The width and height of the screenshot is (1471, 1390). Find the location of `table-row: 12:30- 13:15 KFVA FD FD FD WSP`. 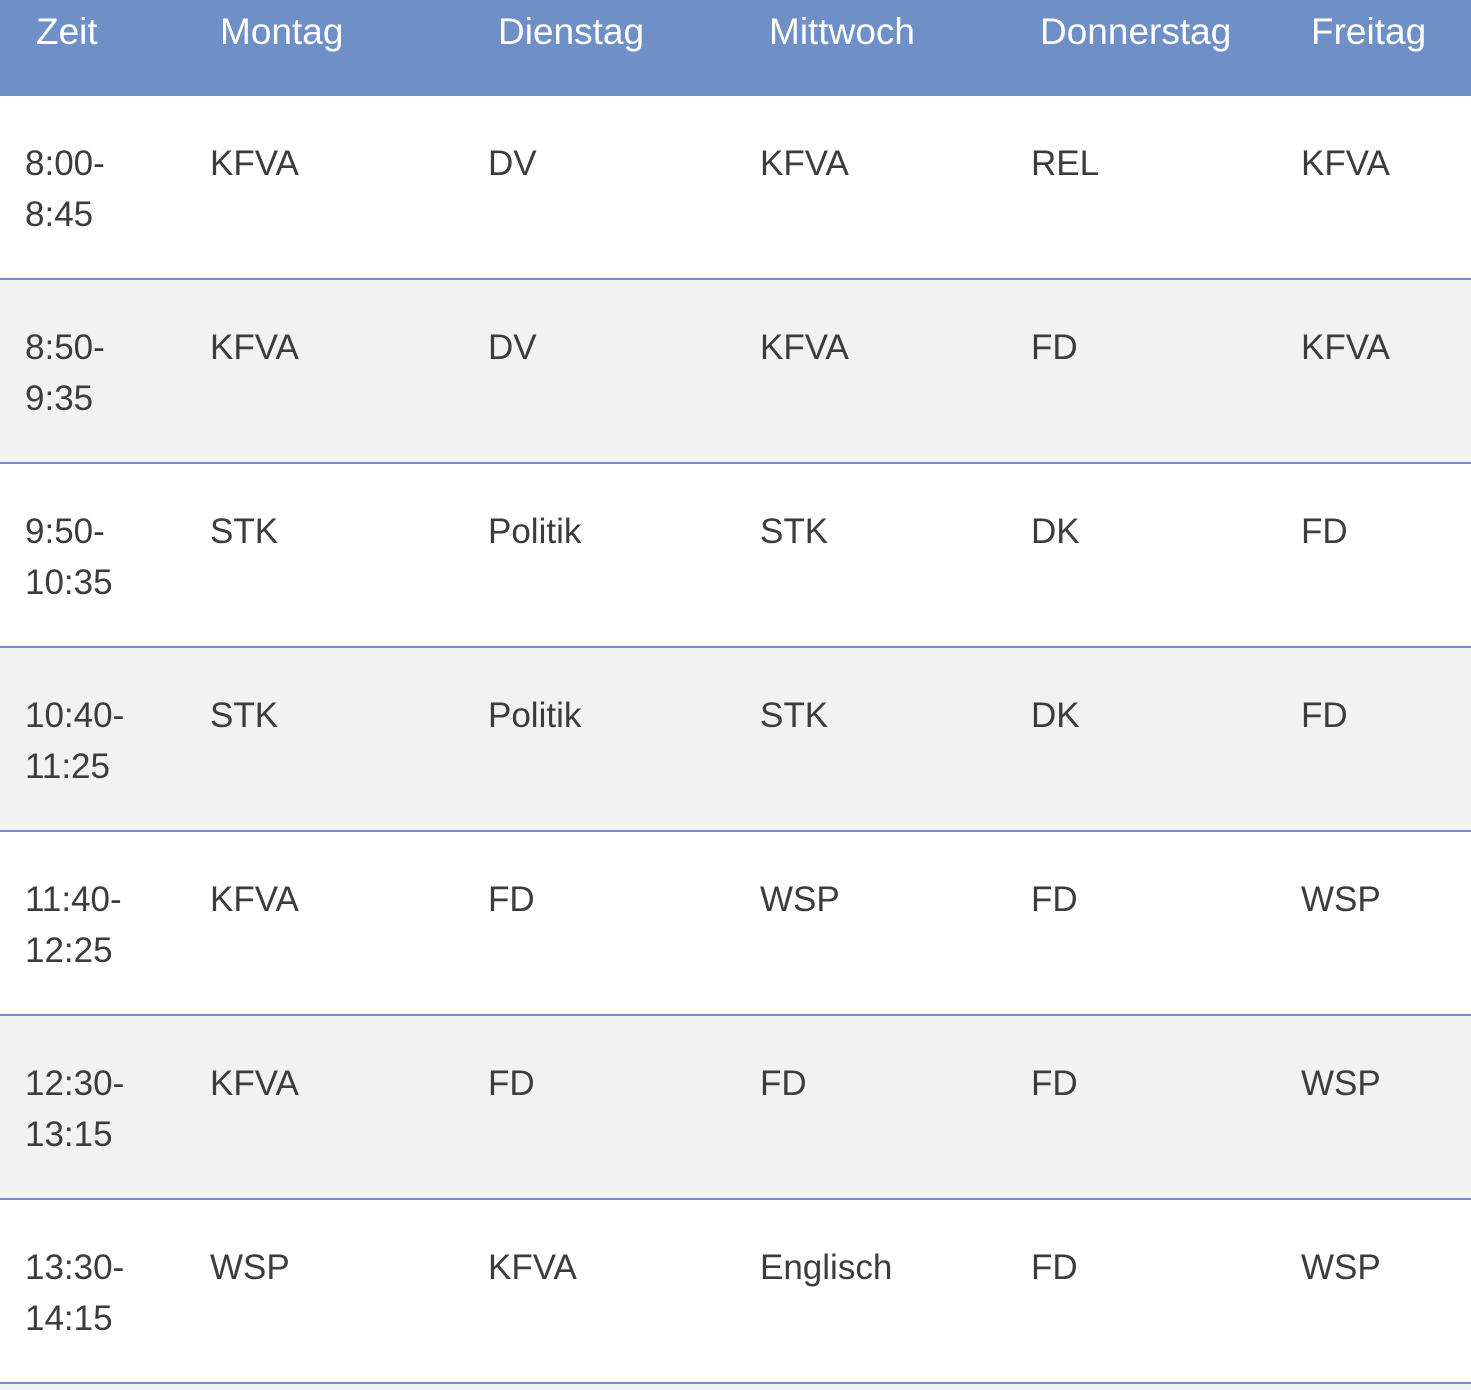

table-row: 12:30- 13:15 KFVA FD FD FD WSP is located at coordinates (735, 1108).